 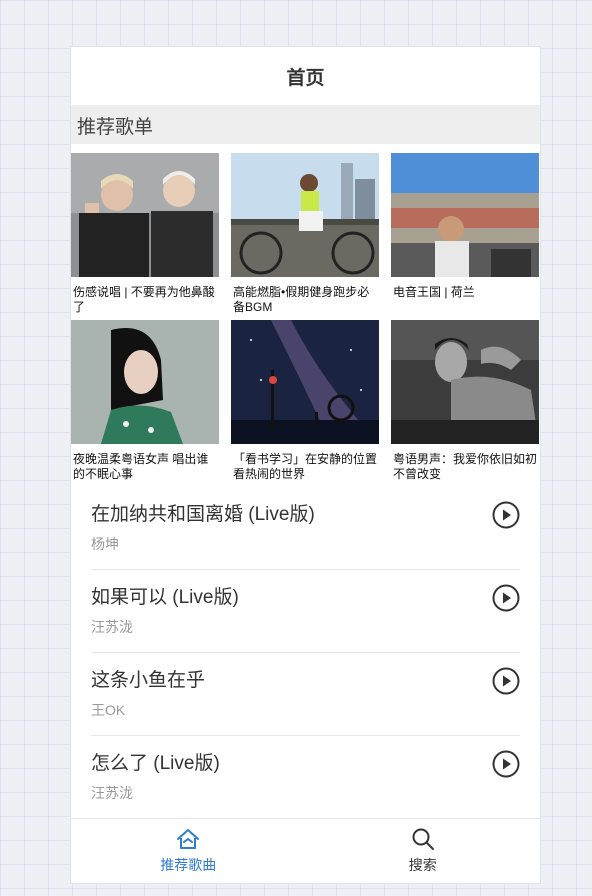 I want to click on song-title: 如果可以 (Live版), so click(x=165, y=597).